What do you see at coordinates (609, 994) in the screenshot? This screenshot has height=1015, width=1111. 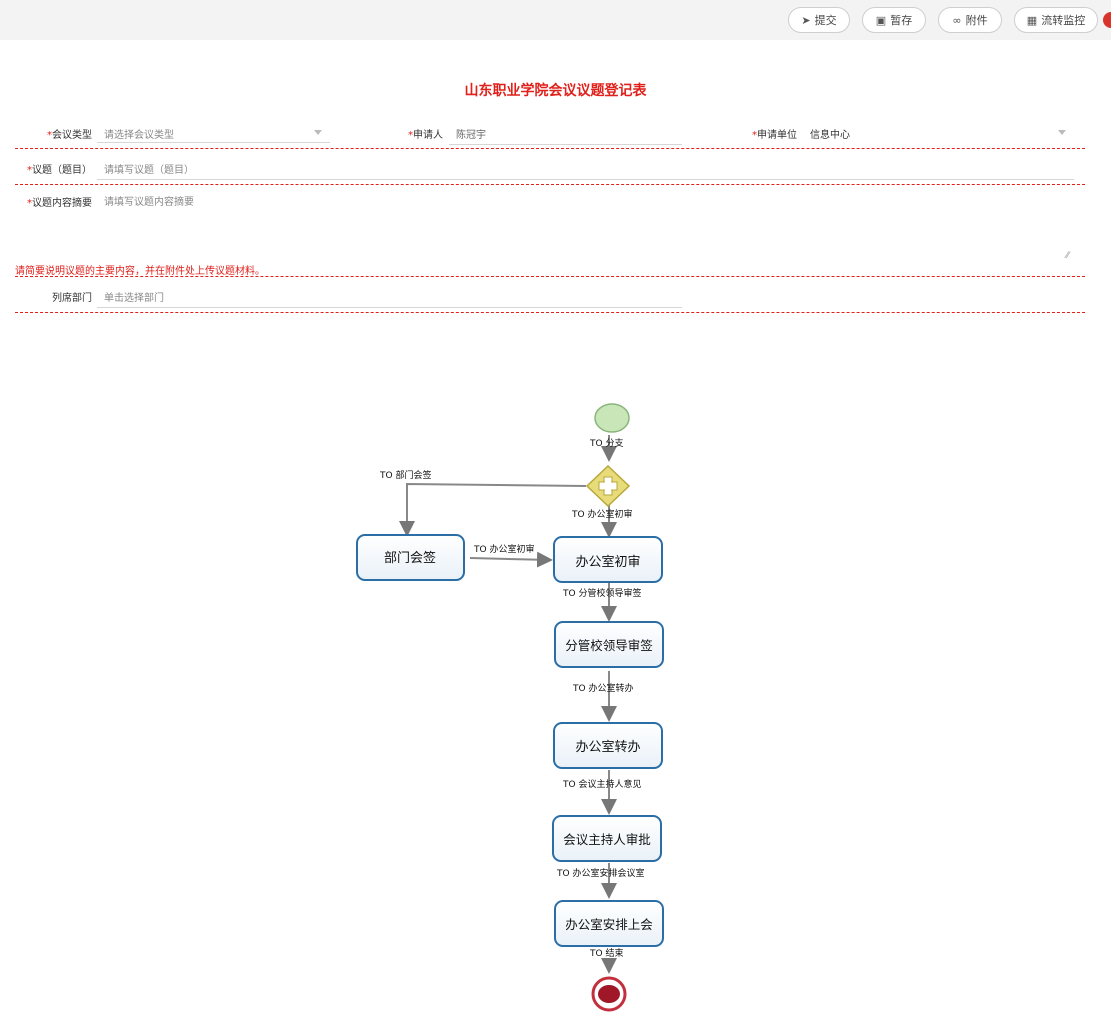 I see `end-event` at bounding box center [609, 994].